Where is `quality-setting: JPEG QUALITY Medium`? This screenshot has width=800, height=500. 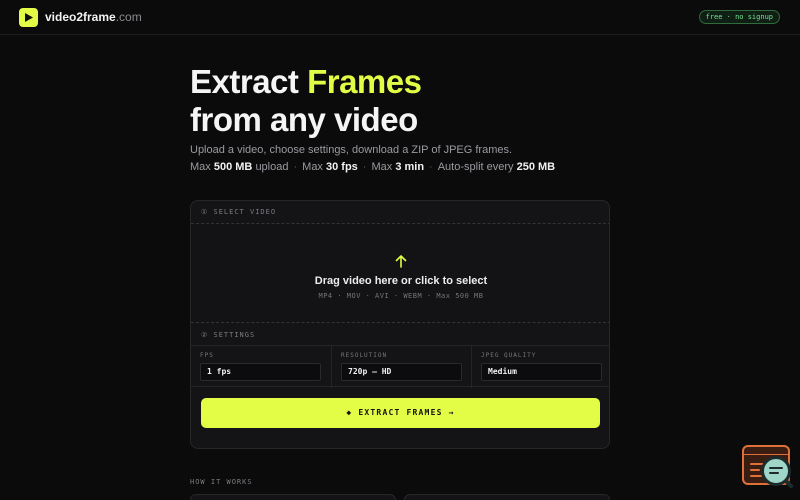
quality-setting: JPEG QUALITY Medium is located at coordinates (540, 367).